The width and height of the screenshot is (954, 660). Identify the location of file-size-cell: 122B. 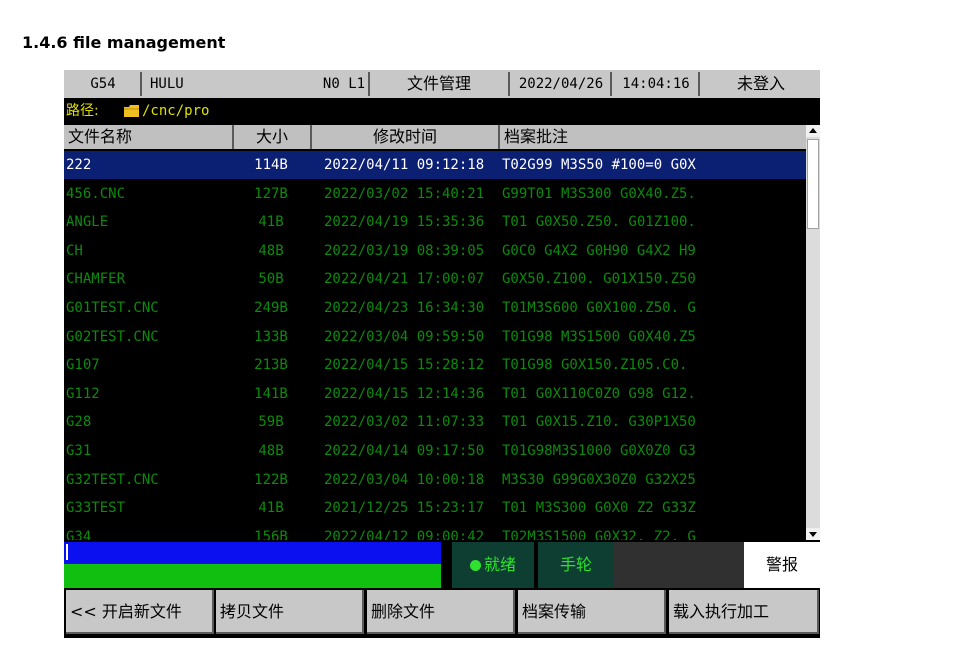
(271, 479).